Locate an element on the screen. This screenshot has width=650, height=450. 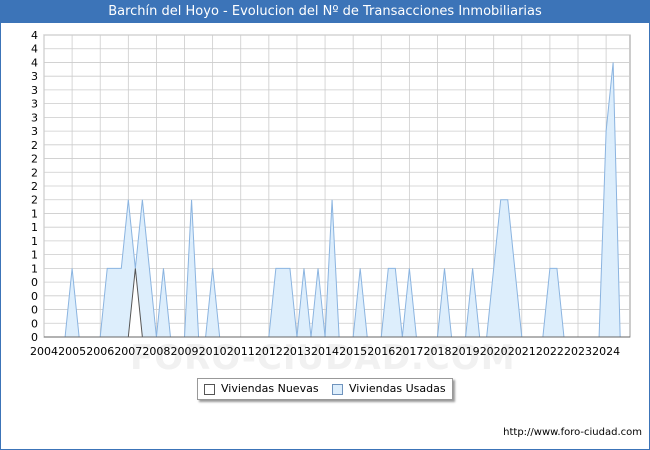
legend-swatch-nuevas is located at coordinates (209, 389).